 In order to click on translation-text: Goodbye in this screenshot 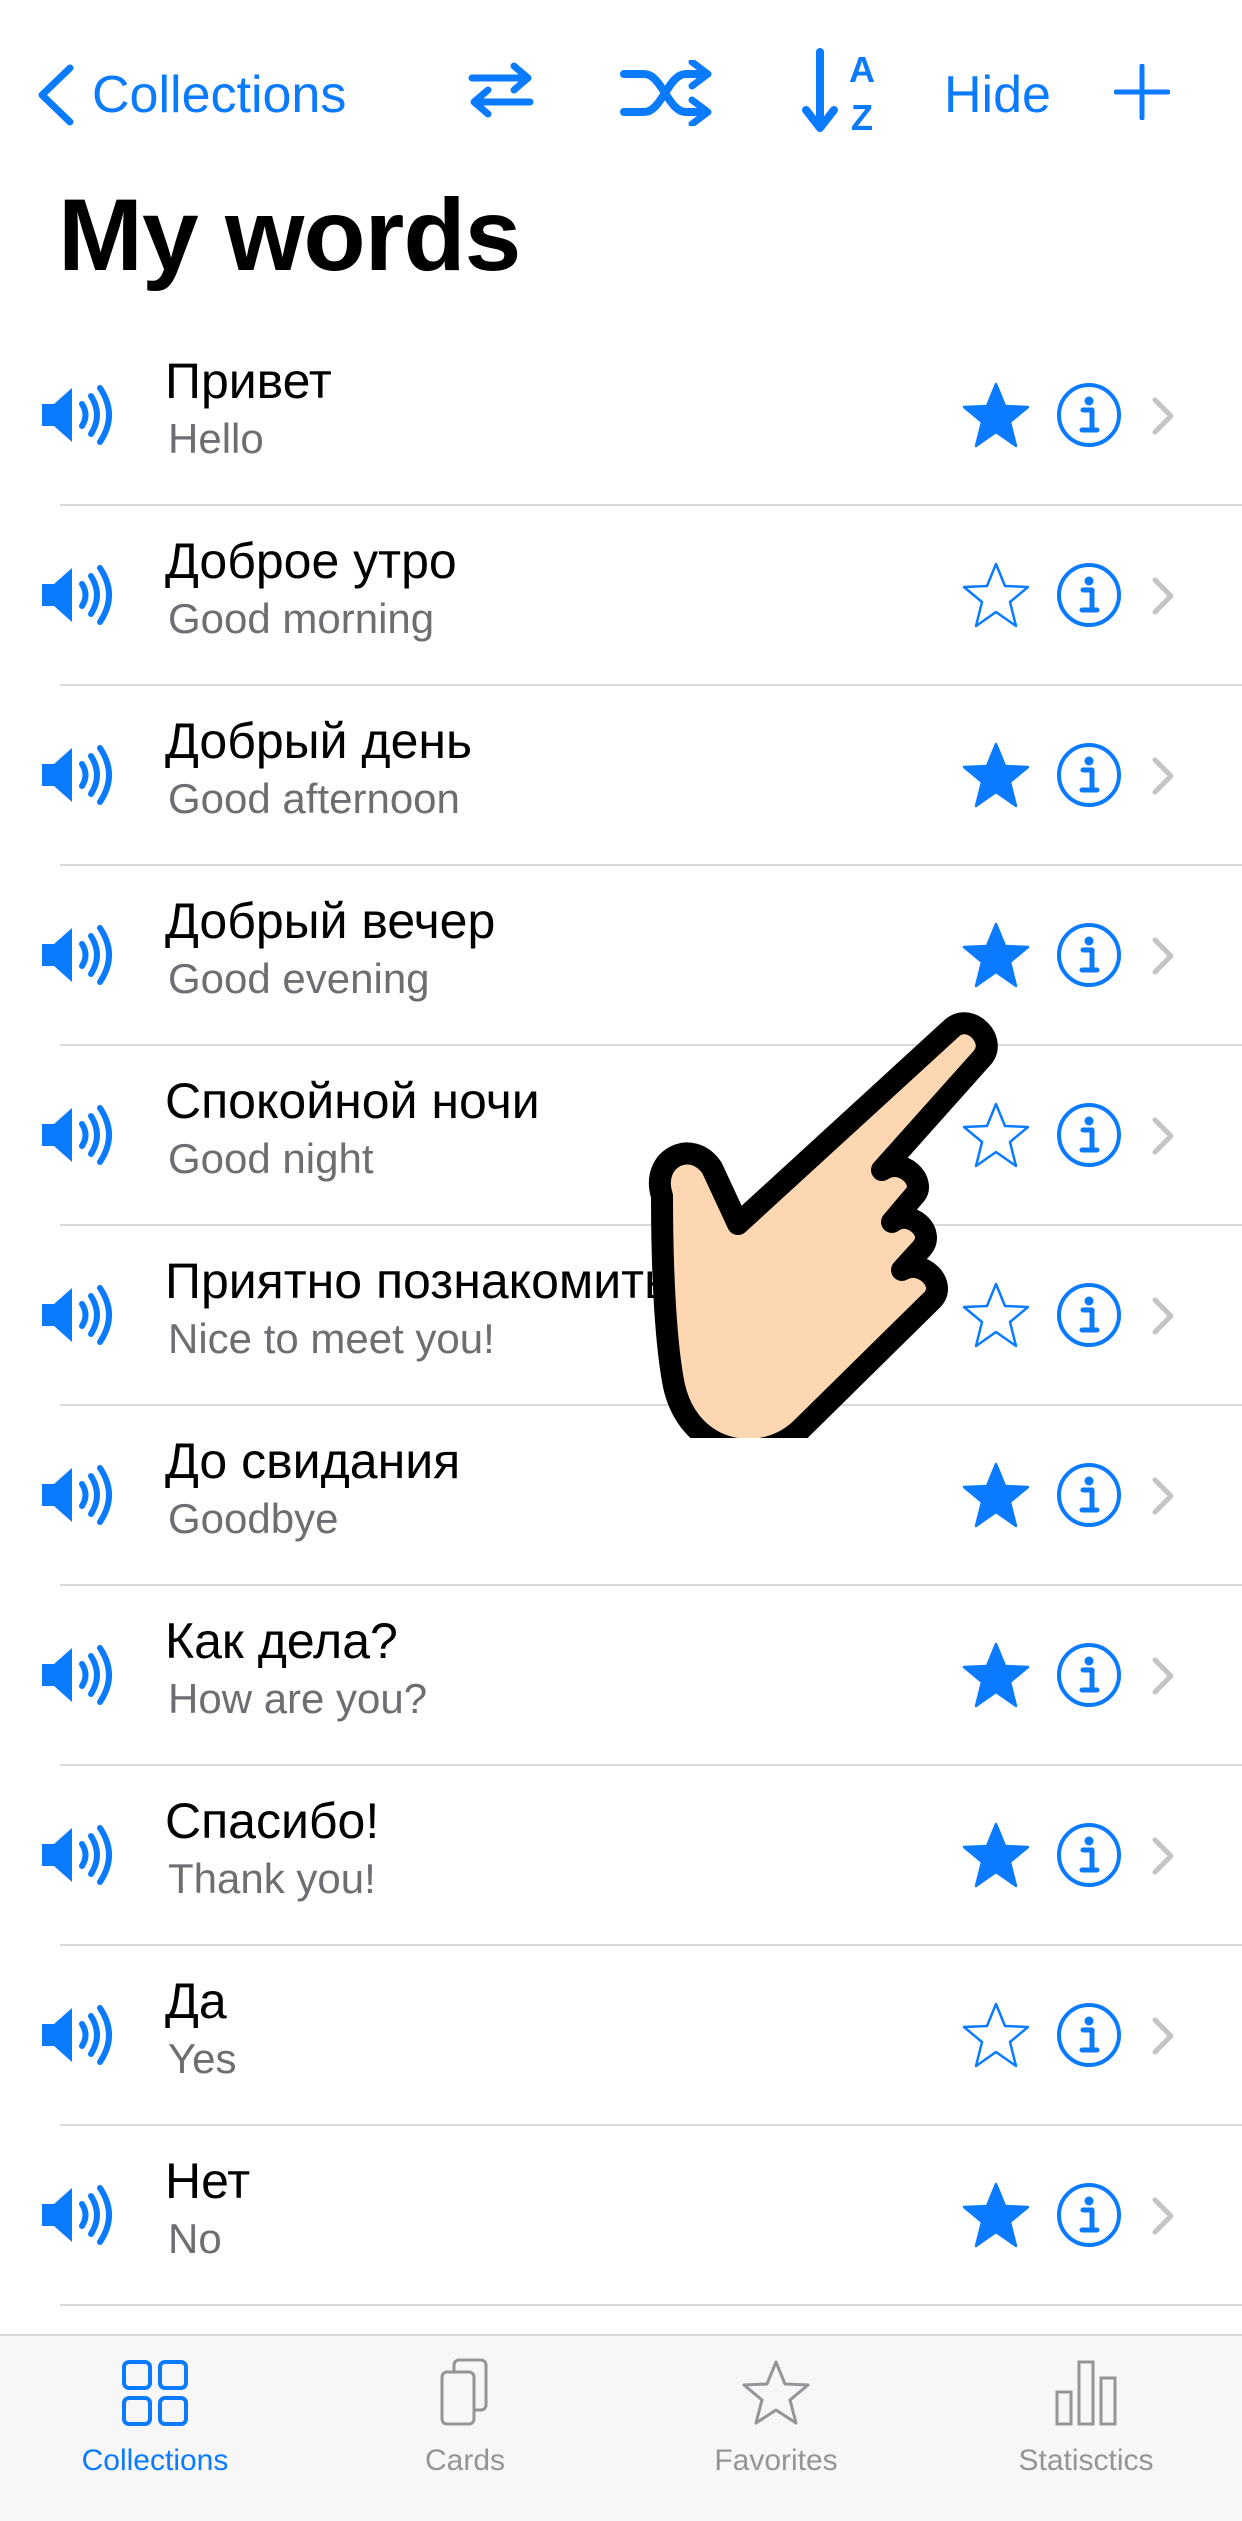, I will do `click(253, 1518)`.